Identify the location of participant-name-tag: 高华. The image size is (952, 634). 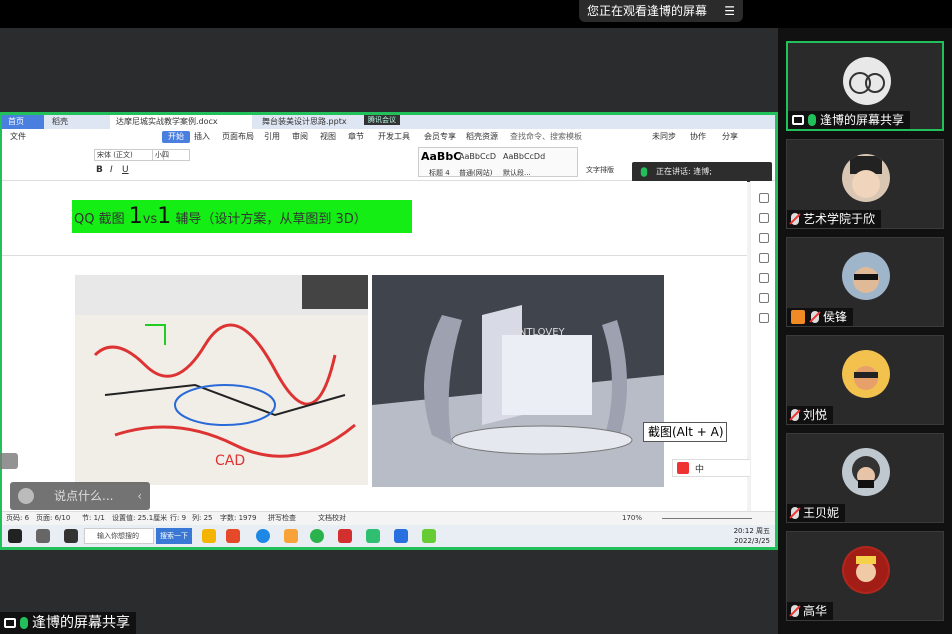
(810, 611).